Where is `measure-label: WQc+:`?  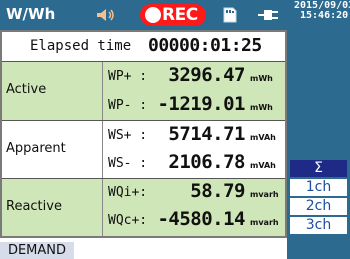
measure-label: WQc+: is located at coordinates (128, 220).